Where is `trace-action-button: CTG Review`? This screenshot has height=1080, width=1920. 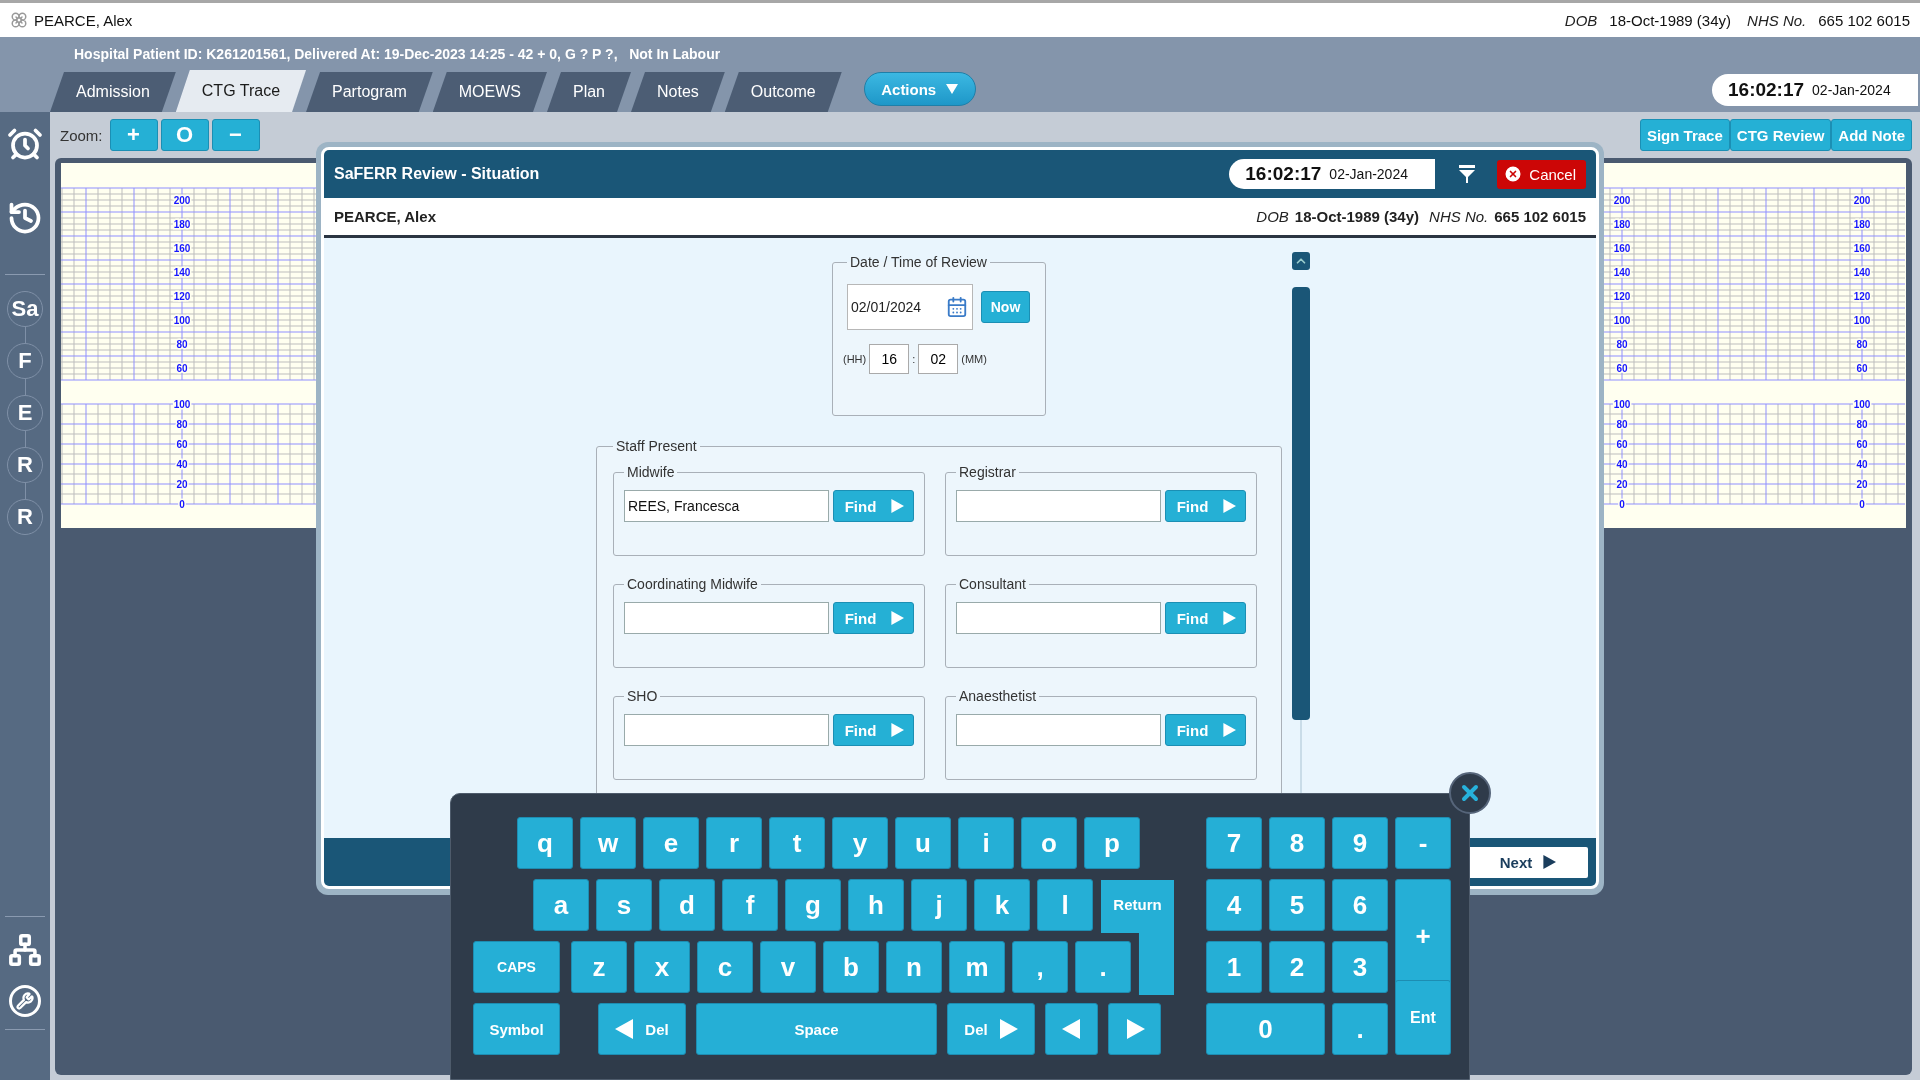
trace-action-button: CTG Review is located at coordinates (1780, 135).